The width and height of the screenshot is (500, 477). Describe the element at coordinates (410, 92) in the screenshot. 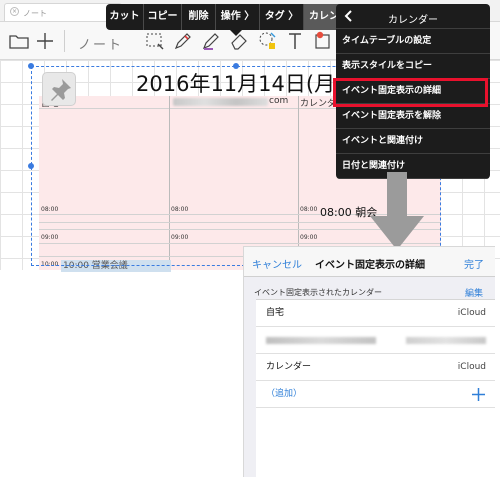

I see `highlight-box` at that location.